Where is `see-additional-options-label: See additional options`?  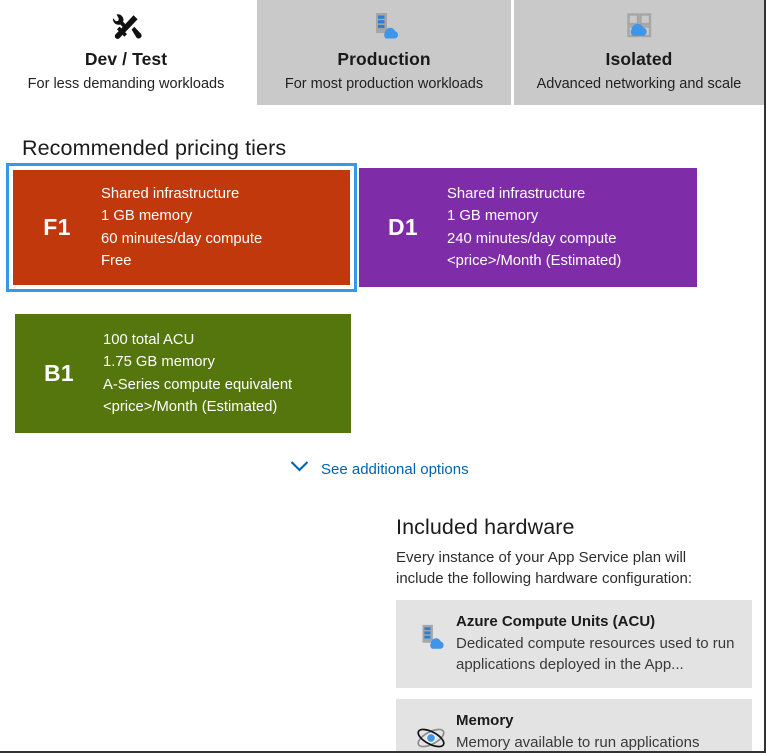 see-additional-options-label: See additional options is located at coordinates (395, 469).